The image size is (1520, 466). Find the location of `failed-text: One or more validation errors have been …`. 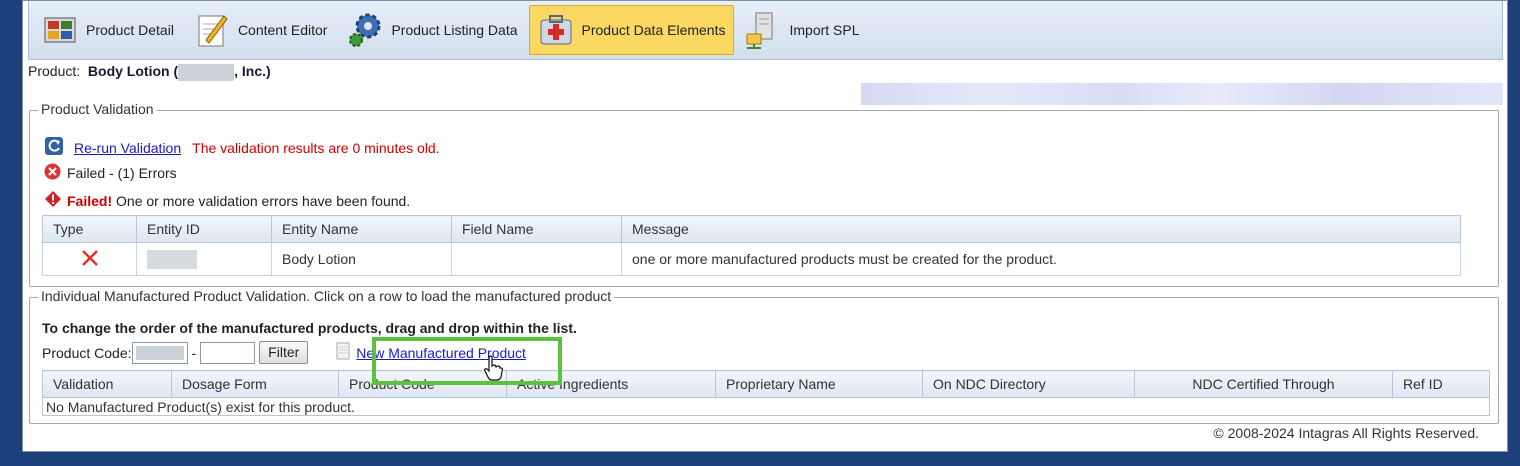

failed-text: One or more validation errors have been … is located at coordinates (263, 200).